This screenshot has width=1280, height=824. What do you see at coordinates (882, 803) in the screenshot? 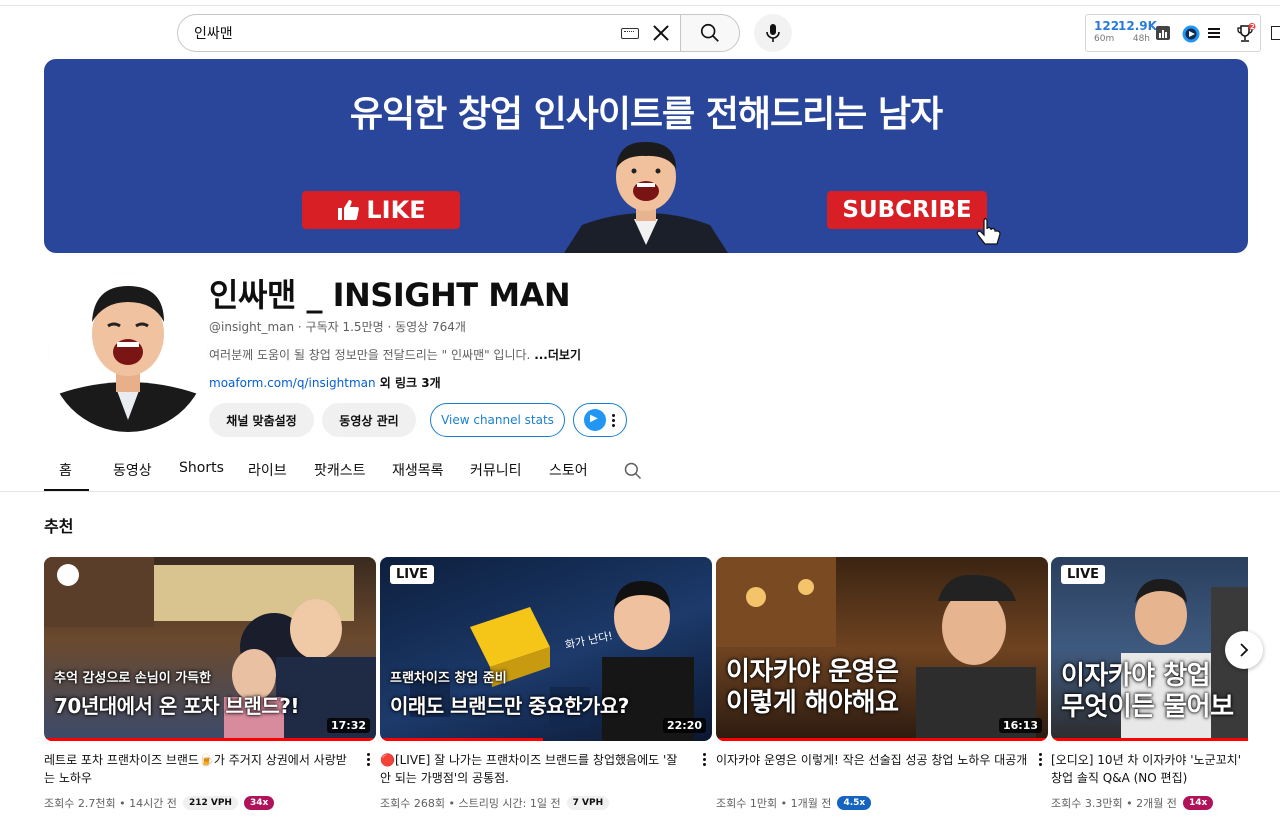
I see `video-meta: 조회수 1만회 • 1개월 전 4.5x` at bounding box center [882, 803].